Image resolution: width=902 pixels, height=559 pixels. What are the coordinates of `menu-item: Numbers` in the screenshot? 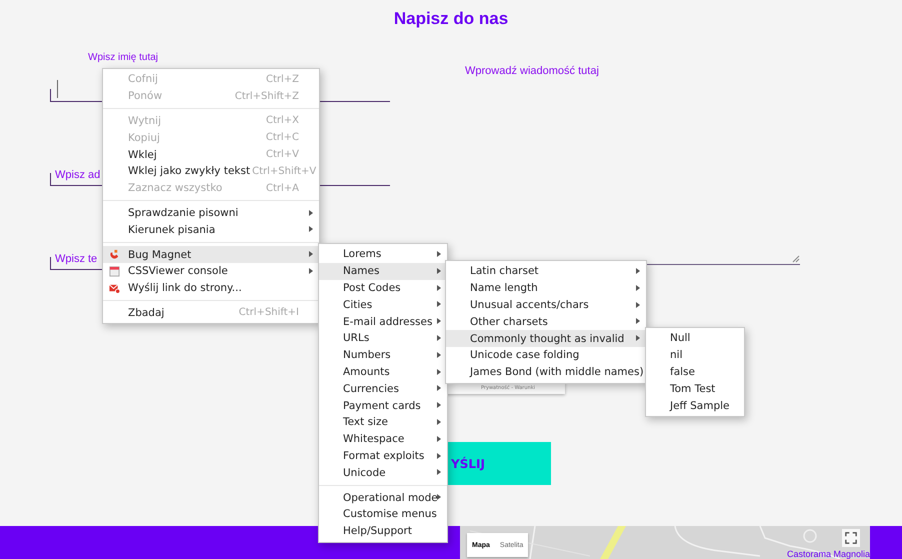 It's located at (383, 355).